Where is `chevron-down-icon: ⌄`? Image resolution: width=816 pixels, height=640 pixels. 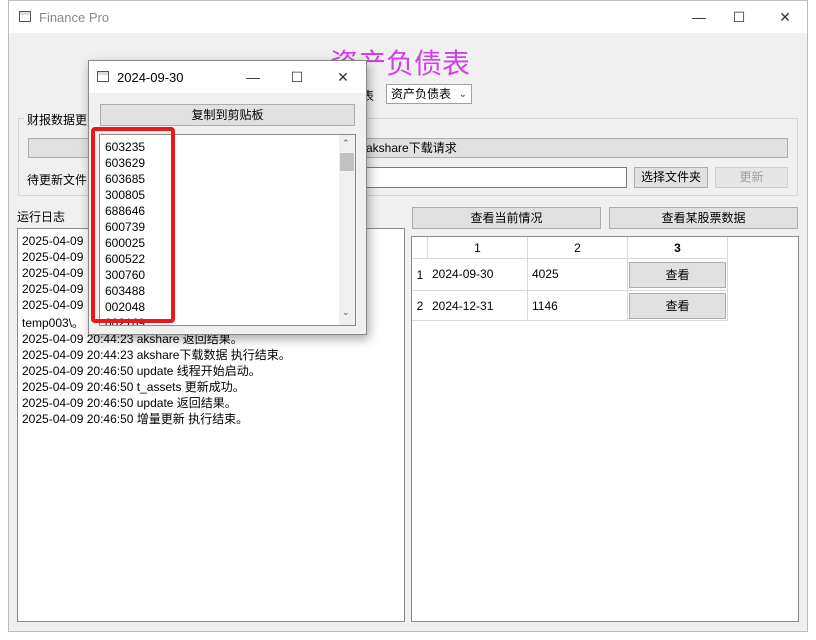 chevron-down-icon: ⌄ is located at coordinates (462, 94).